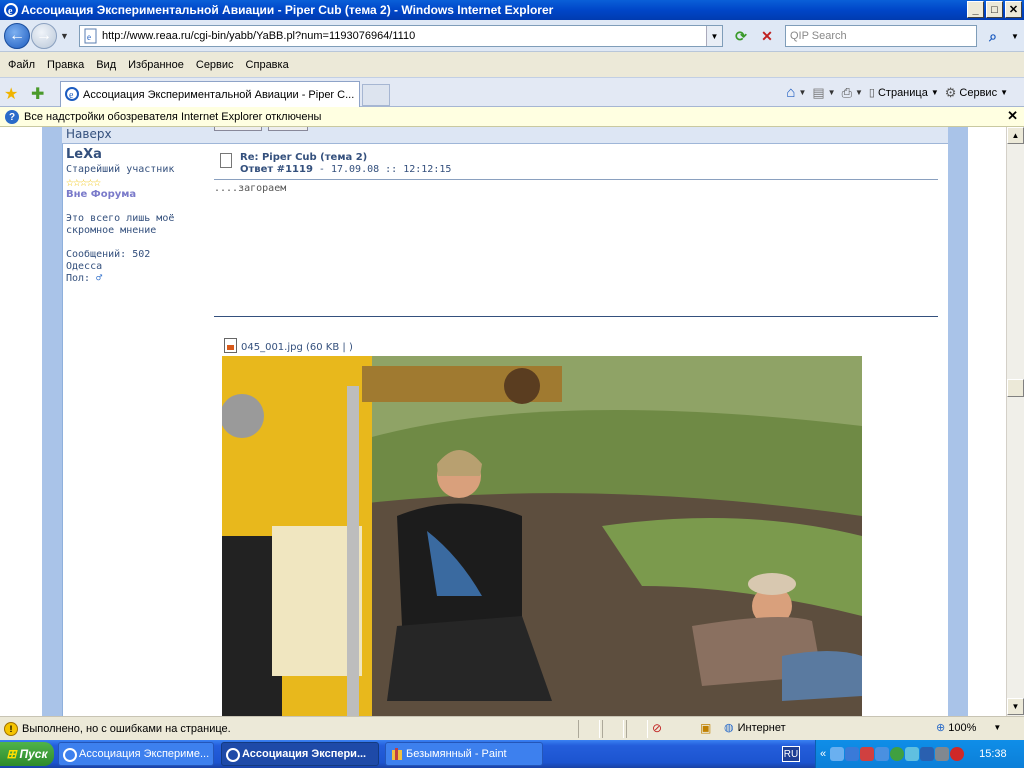 The image size is (1024, 768). Describe the element at coordinates (397, 754) in the screenshot. I see `paint-icon` at that location.